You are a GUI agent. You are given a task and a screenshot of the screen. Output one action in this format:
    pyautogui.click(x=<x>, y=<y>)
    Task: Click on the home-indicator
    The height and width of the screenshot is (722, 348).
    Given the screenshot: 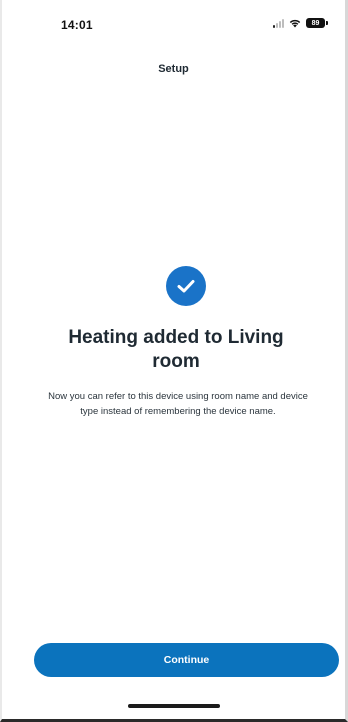 What is the action you would take?
    pyautogui.click(x=174, y=706)
    